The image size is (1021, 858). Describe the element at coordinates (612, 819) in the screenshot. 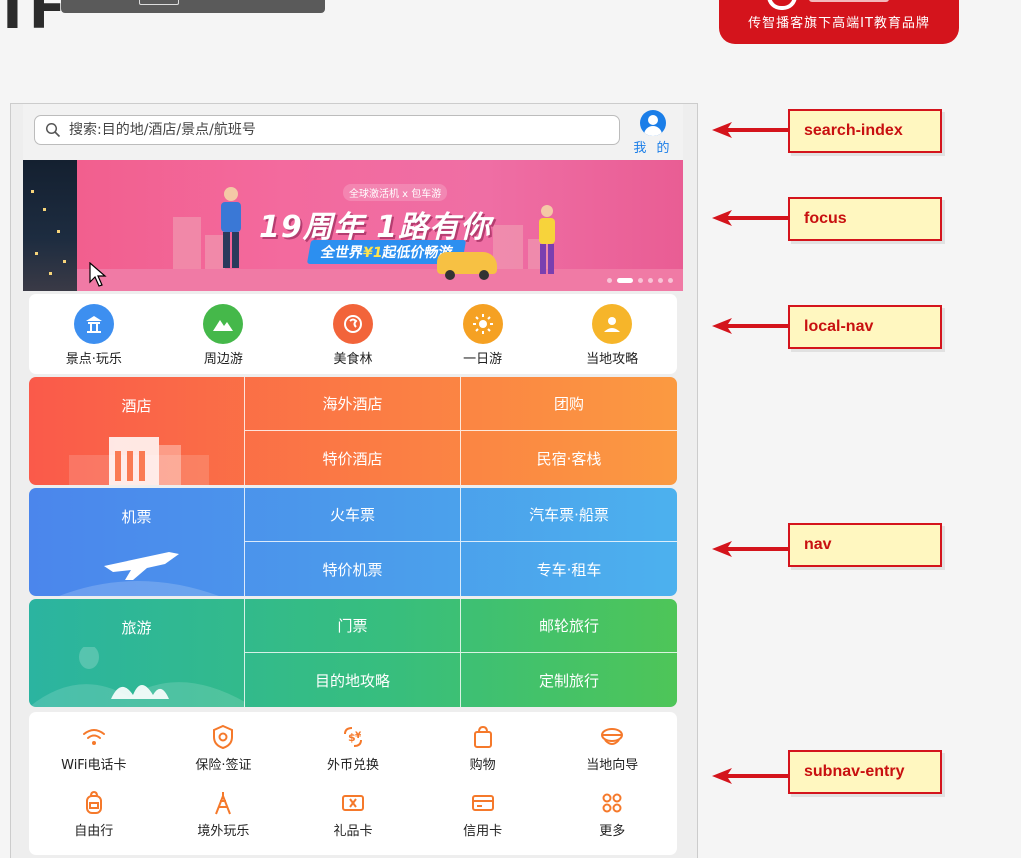

I see `subnav-item: 更多` at that location.